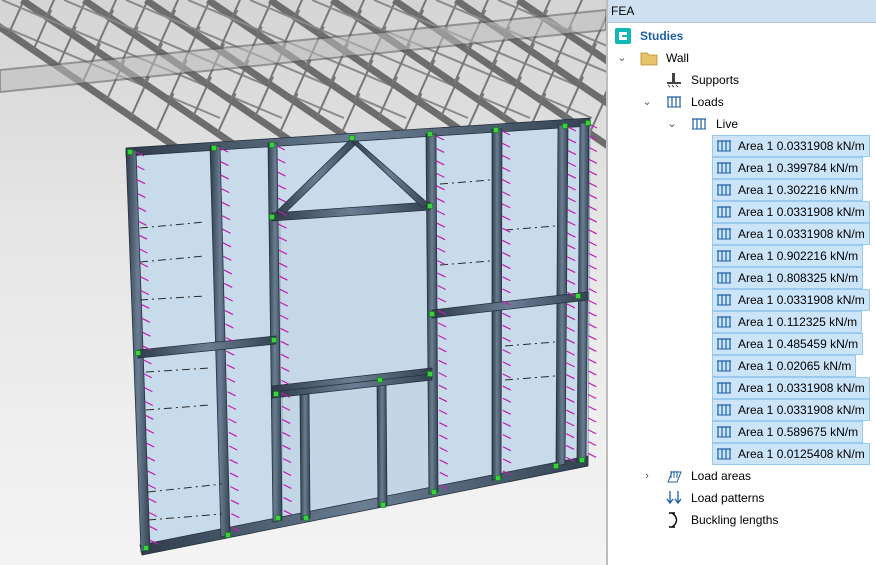 This screenshot has width=876, height=565. Describe the element at coordinates (766, 498) in the screenshot. I see `tree-item-load-patterns: Load patterns` at that location.